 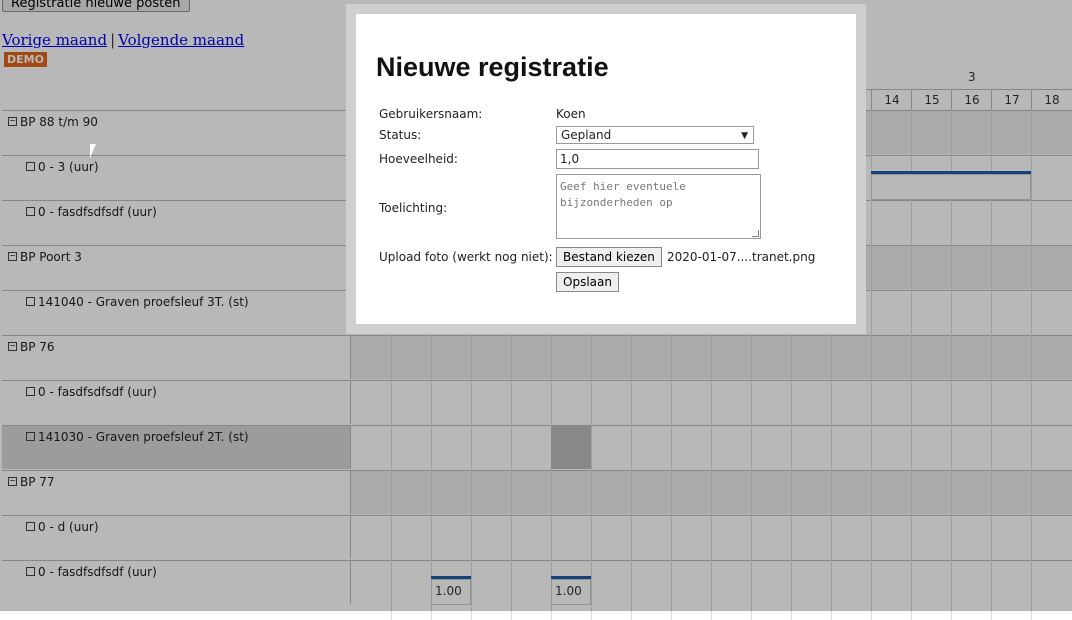 What do you see at coordinates (413, 208) in the screenshot?
I see `note-label: Toelichting:` at bounding box center [413, 208].